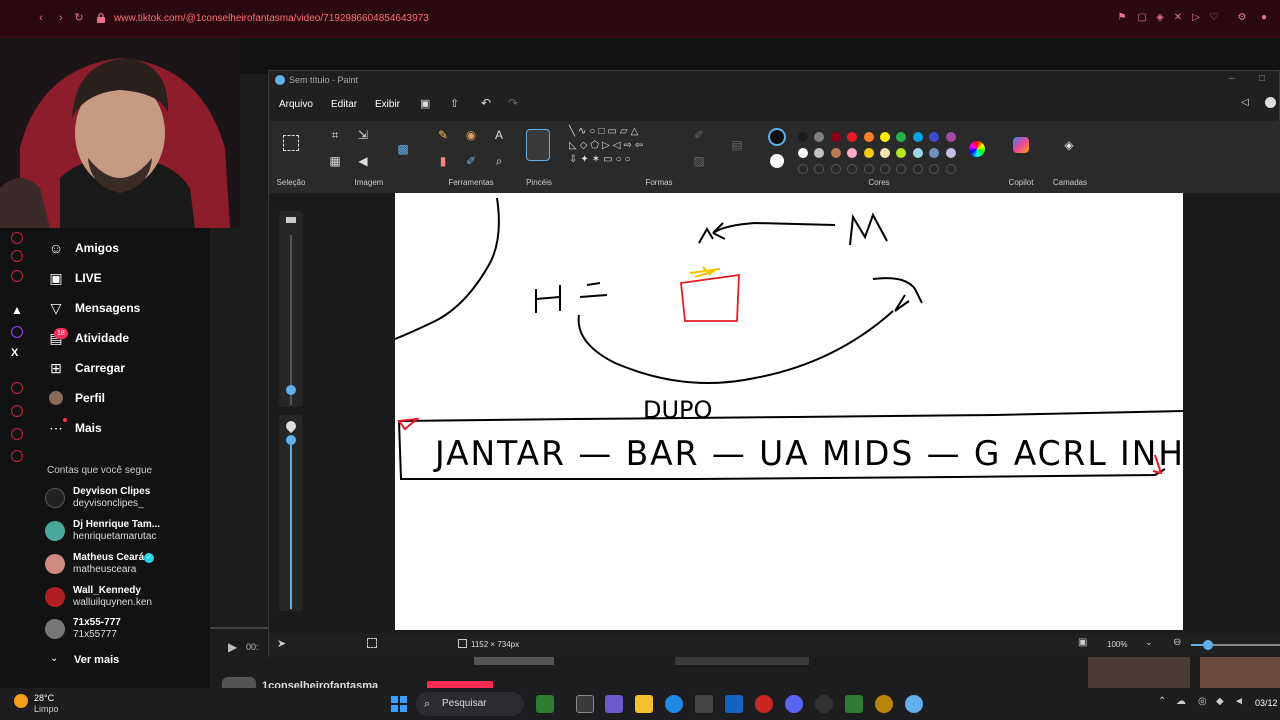  What do you see at coordinates (335, 135) in the screenshot?
I see `crop-icon: ⌗` at bounding box center [335, 135].